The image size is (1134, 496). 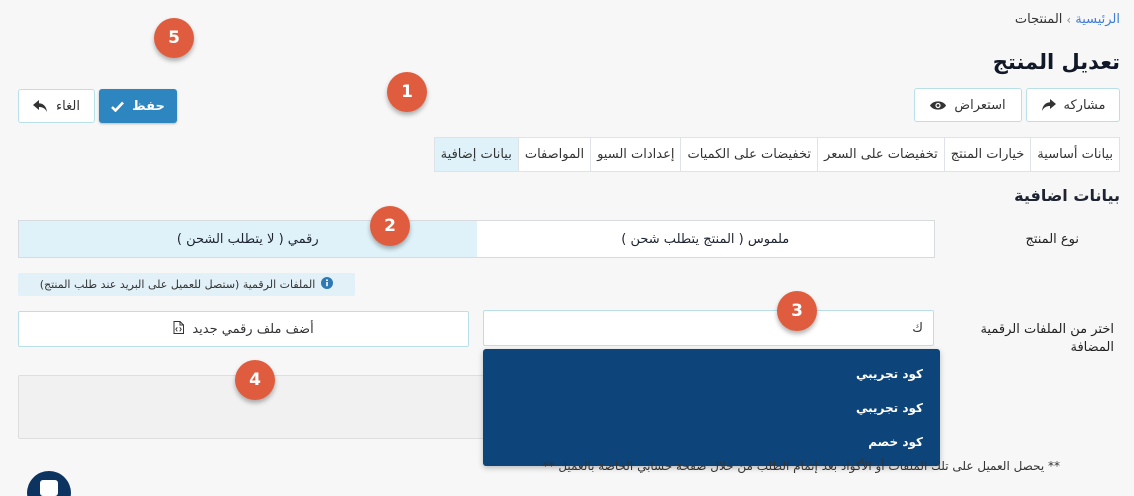 What do you see at coordinates (40, 106) in the screenshot?
I see `reply-arrow-icon` at bounding box center [40, 106].